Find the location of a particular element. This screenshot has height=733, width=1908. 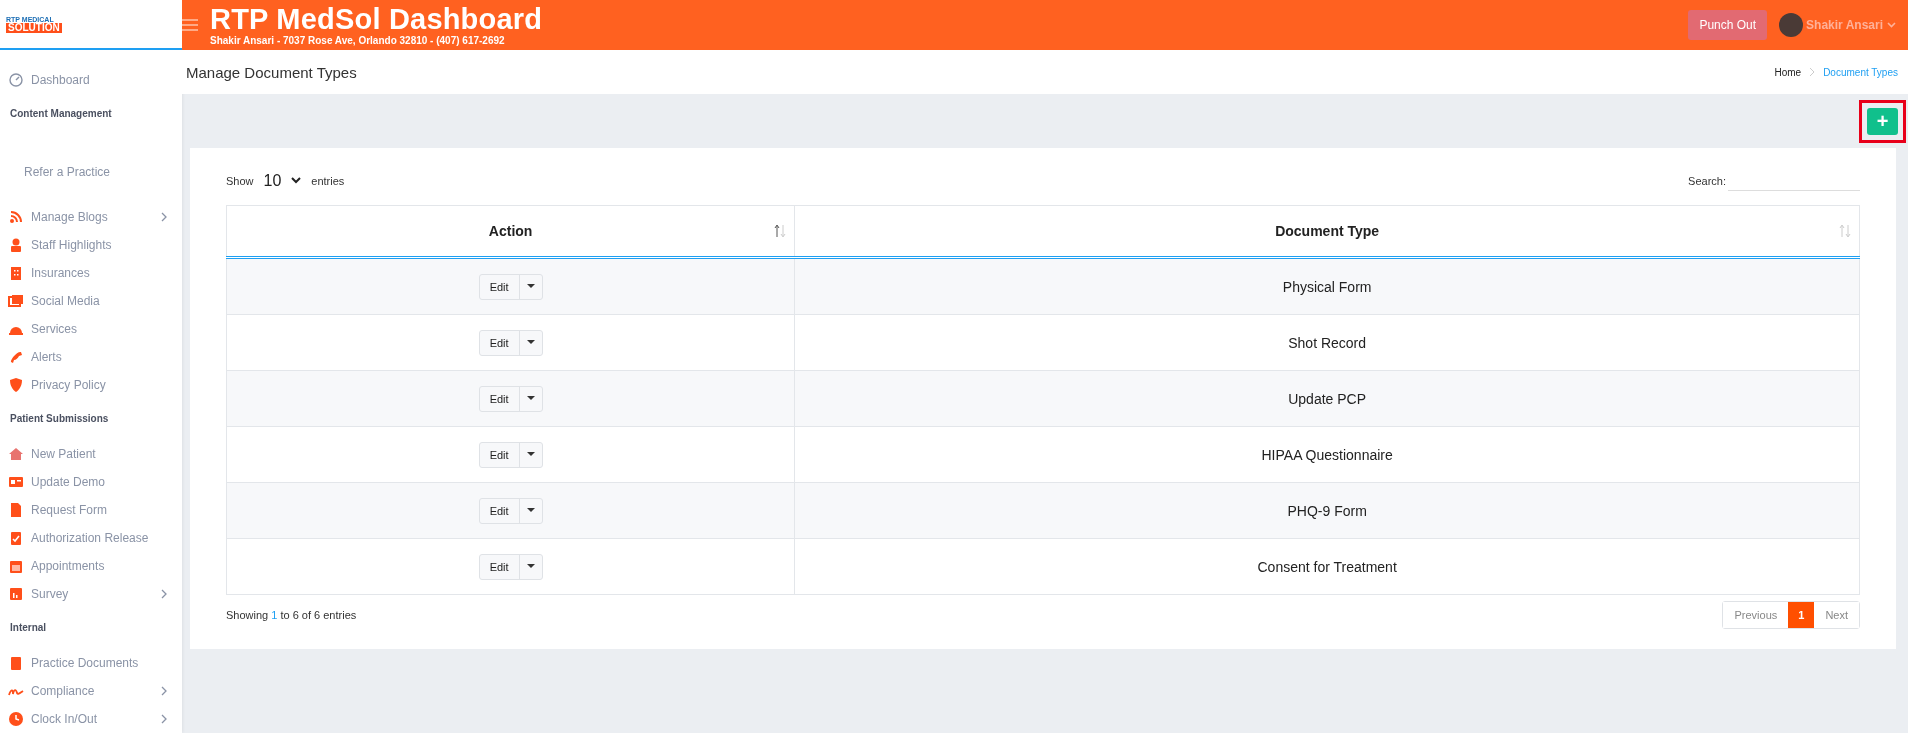

sidebar-item: Dashboard is located at coordinates (99, 80).